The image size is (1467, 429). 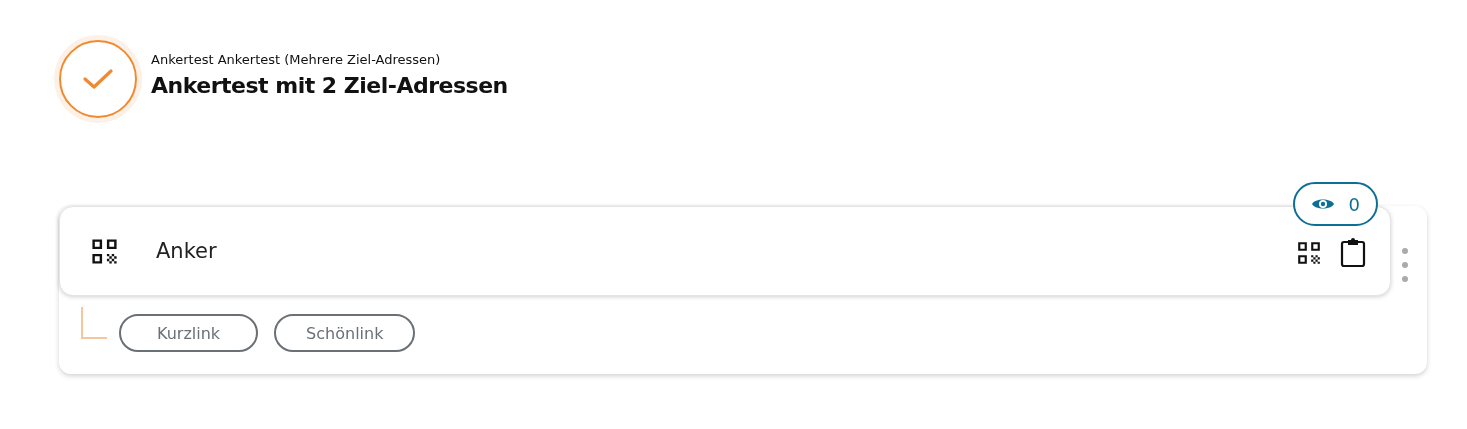 What do you see at coordinates (186, 251) in the screenshot?
I see `entry-name: Anker` at bounding box center [186, 251].